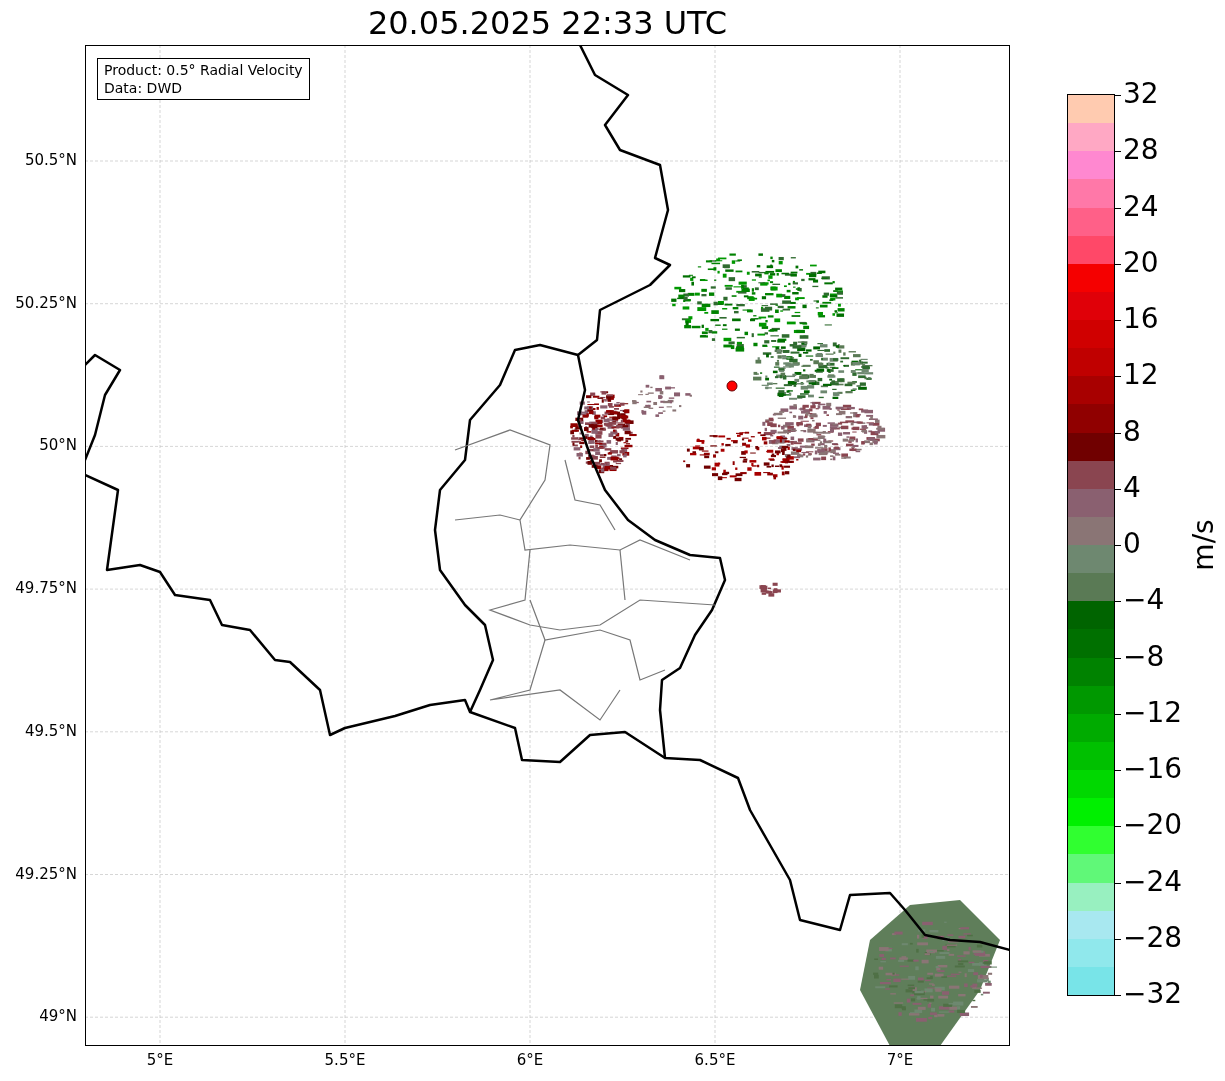 The image size is (1225, 1081). What do you see at coordinates (58, 446) in the screenshot?
I see `latitude-label: 50°N` at bounding box center [58, 446].